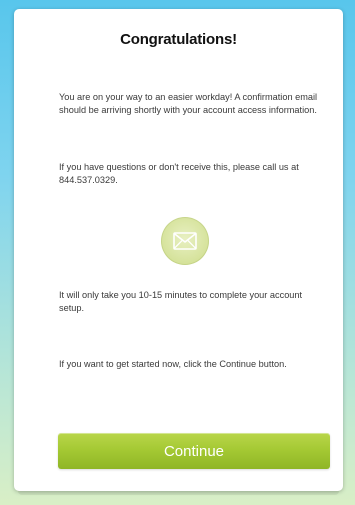 This screenshot has height=505, width=355. Describe the element at coordinates (194, 451) in the screenshot. I see `continue-button: Continue` at that location.